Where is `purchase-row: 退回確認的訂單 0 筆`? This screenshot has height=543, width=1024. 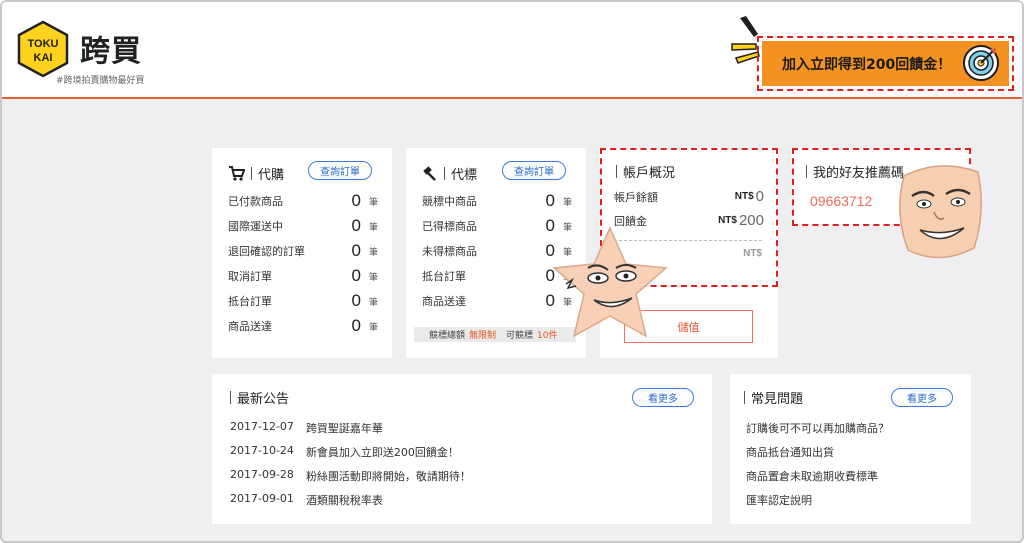 purchase-row: 退回確認的訂單 0 筆 is located at coordinates (303, 251).